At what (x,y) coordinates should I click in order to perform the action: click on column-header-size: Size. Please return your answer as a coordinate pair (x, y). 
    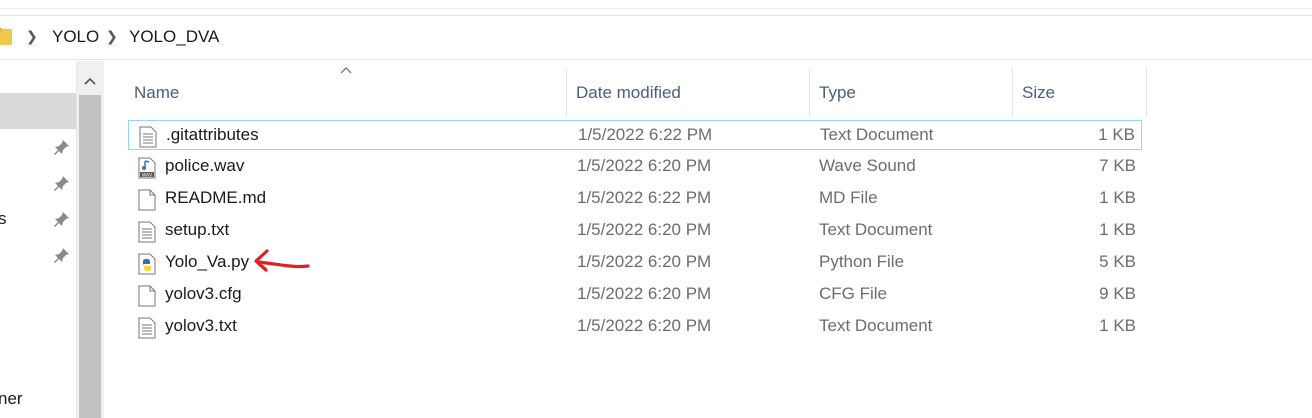
    Looking at the image, I should click on (1079, 93).